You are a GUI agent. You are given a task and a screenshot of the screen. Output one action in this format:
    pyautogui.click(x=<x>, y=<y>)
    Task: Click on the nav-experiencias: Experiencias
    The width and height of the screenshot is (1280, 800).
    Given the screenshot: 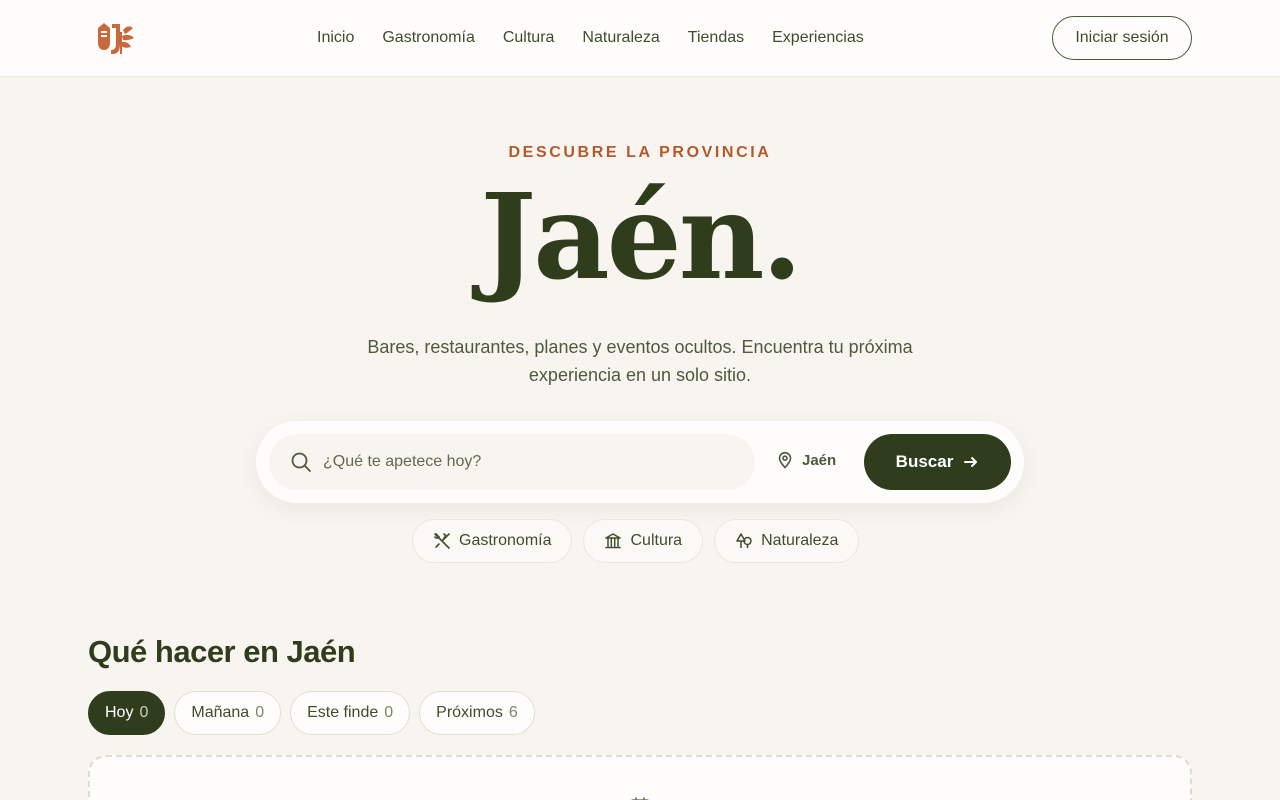 What is the action you would take?
    pyautogui.click(x=818, y=38)
    